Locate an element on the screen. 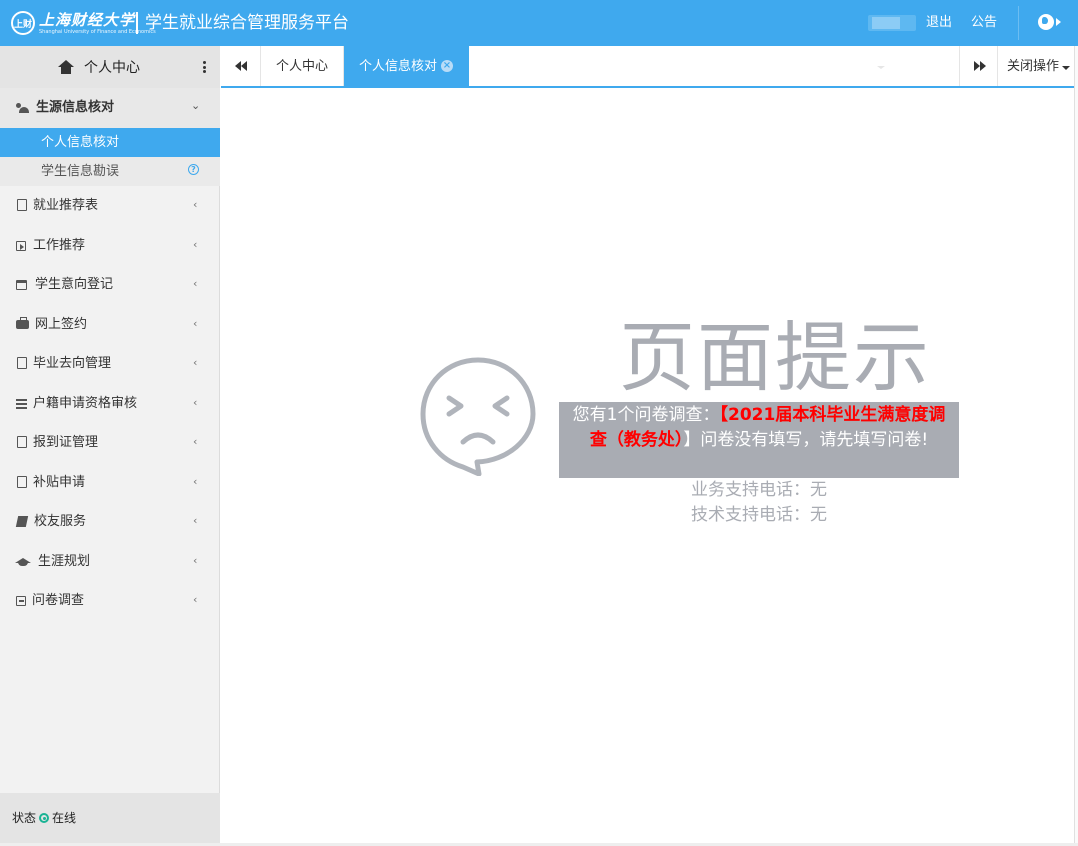  tab-personal-center: 个人中心 is located at coordinates (302, 66).